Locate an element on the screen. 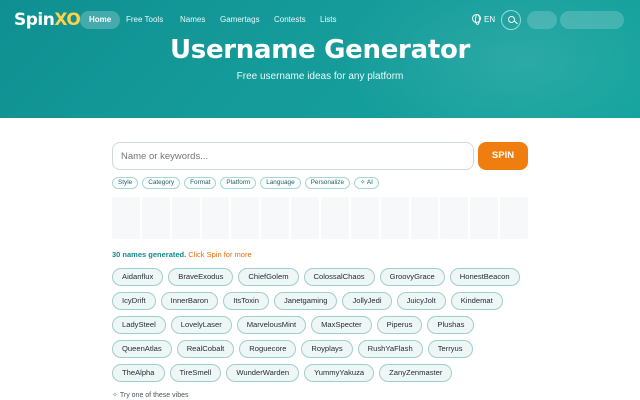  name-chip: LadySteel is located at coordinates (139, 325).